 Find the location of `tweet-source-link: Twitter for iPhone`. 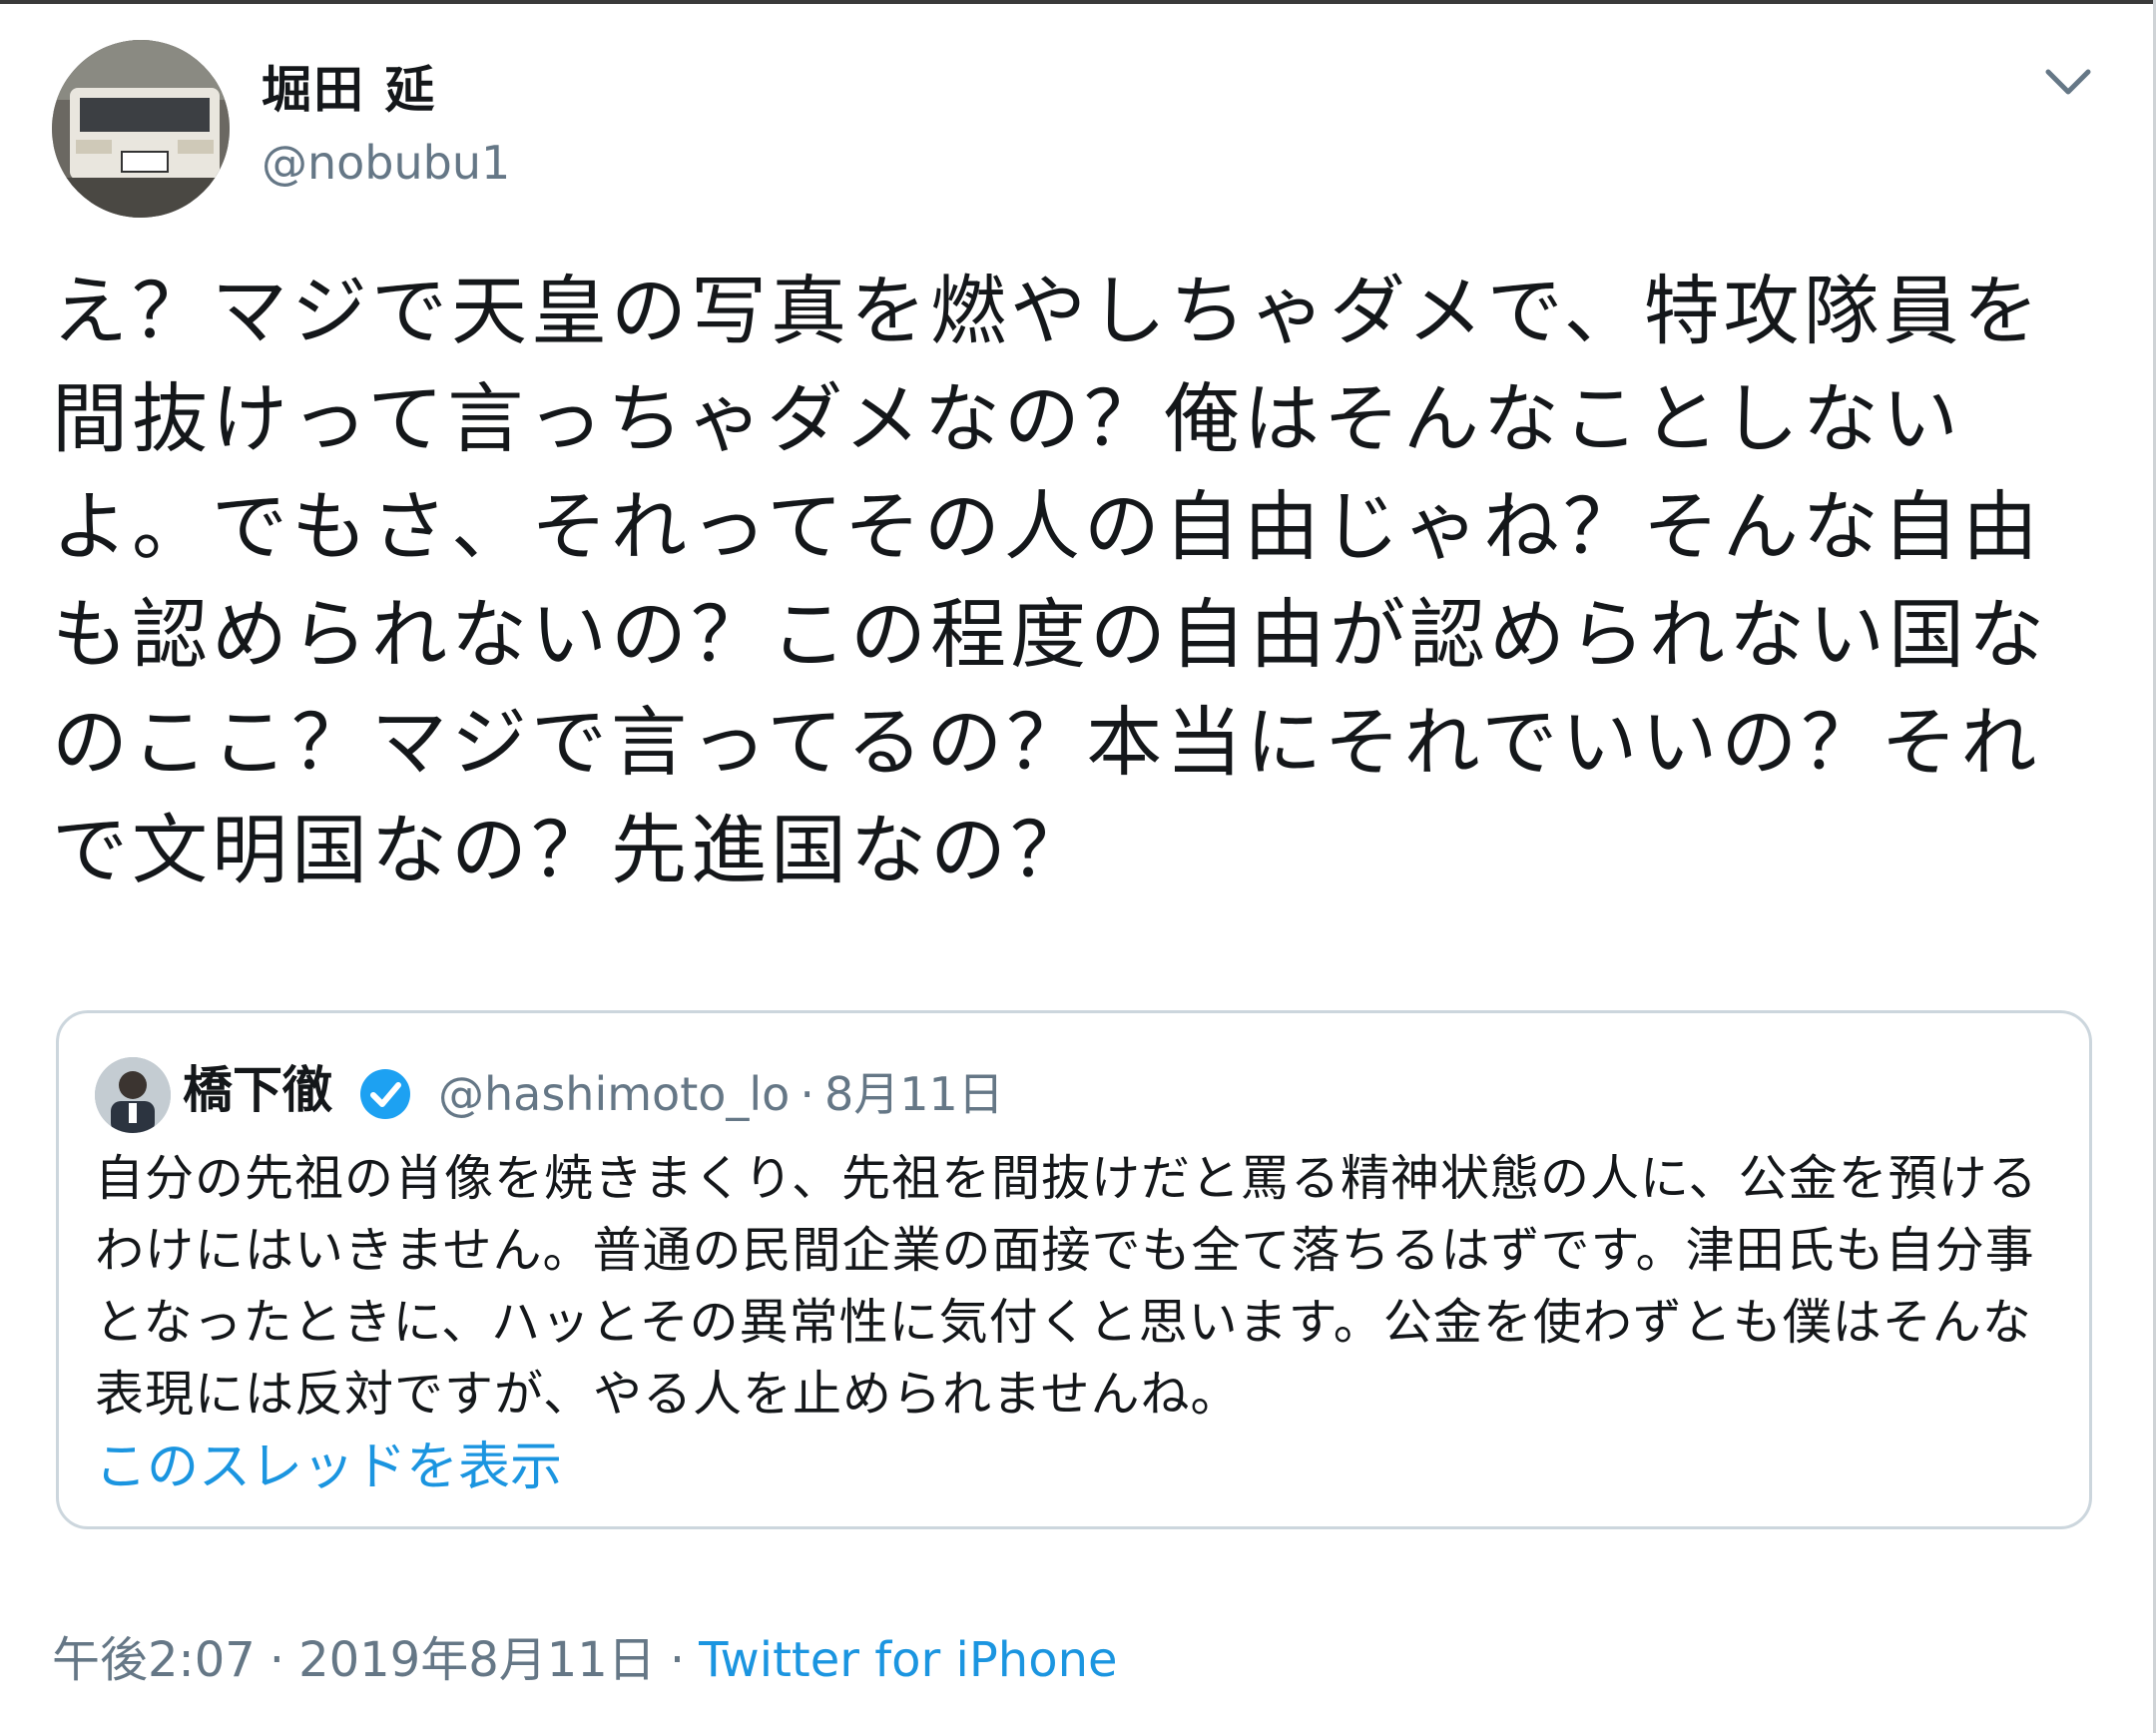

tweet-source-link: Twitter for iPhone is located at coordinates (908, 1660).